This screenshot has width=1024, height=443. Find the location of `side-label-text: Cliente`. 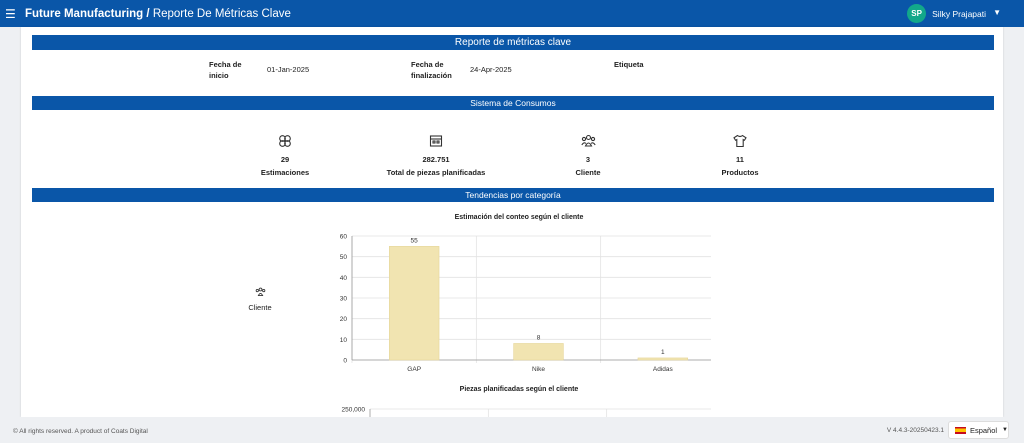

side-label-text: Cliente is located at coordinates (260, 307).